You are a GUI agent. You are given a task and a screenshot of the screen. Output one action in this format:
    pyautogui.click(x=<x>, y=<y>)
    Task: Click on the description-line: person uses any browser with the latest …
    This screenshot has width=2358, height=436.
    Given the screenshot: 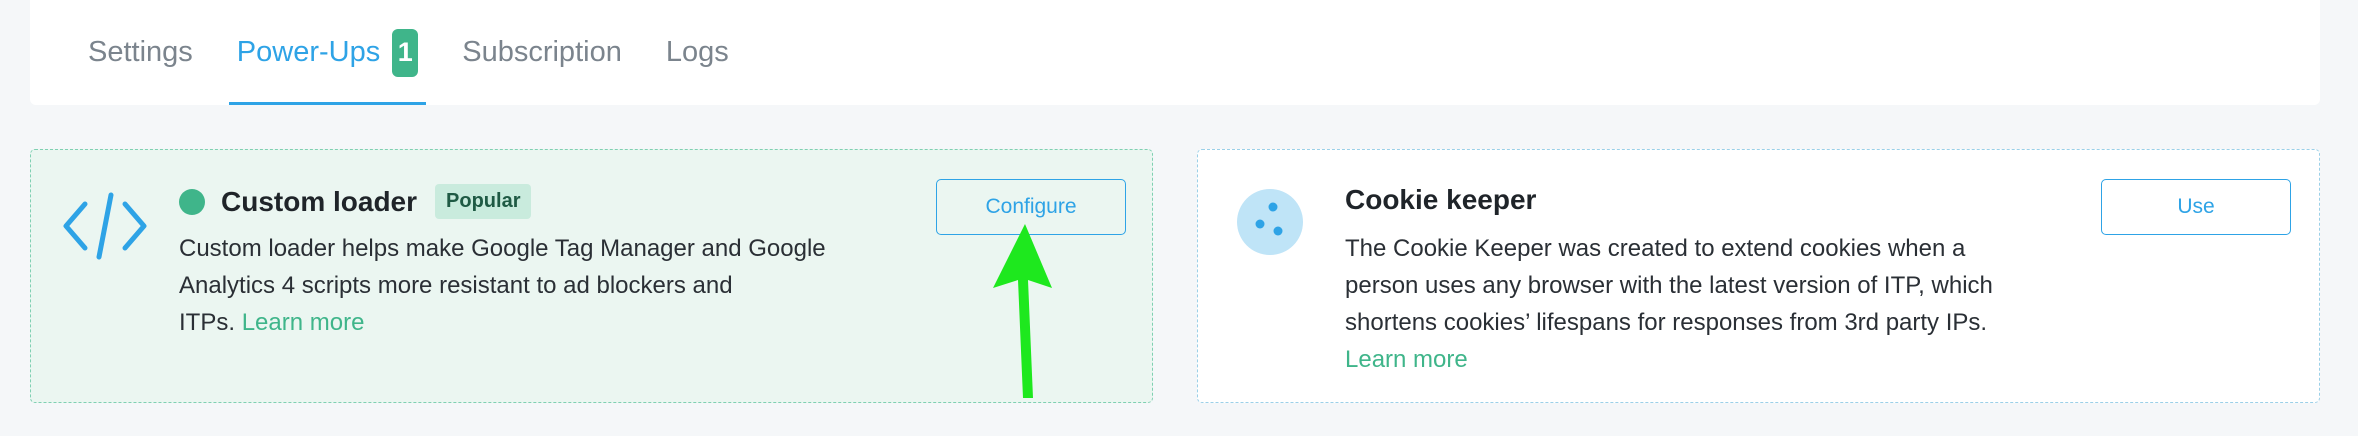 What is the action you would take?
    pyautogui.click(x=1669, y=285)
    